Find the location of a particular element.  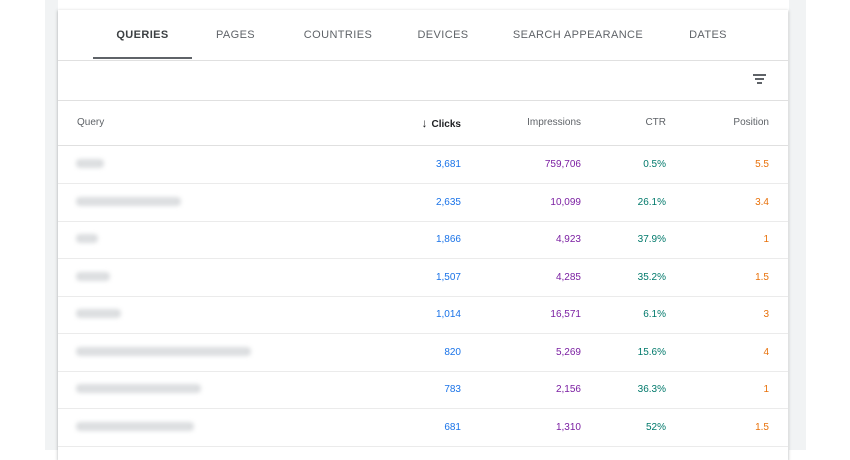

tab-queries: QUERIES is located at coordinates (142, 35).